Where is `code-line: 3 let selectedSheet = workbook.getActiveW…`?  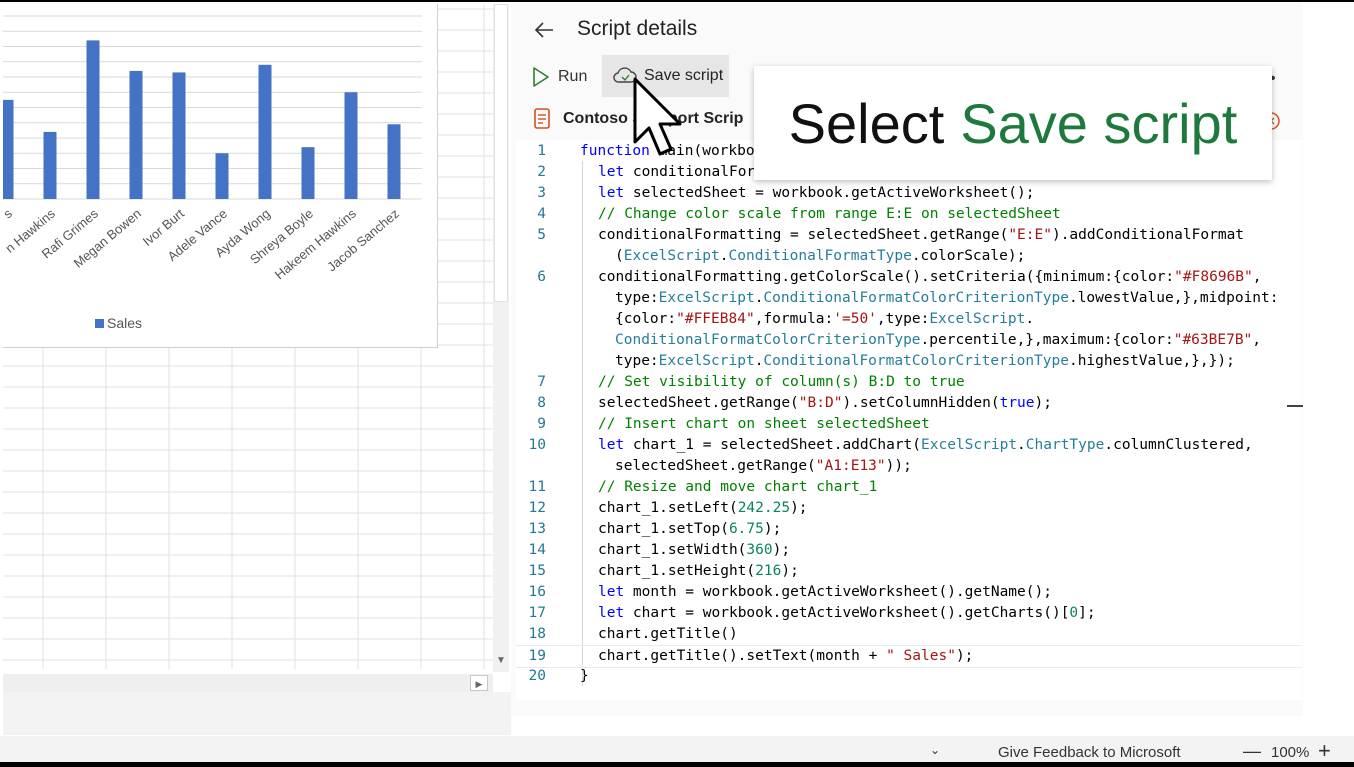
code-line: 3 let selectedSheet = workbook.getActiveW… is located at coordinates (909, 193).